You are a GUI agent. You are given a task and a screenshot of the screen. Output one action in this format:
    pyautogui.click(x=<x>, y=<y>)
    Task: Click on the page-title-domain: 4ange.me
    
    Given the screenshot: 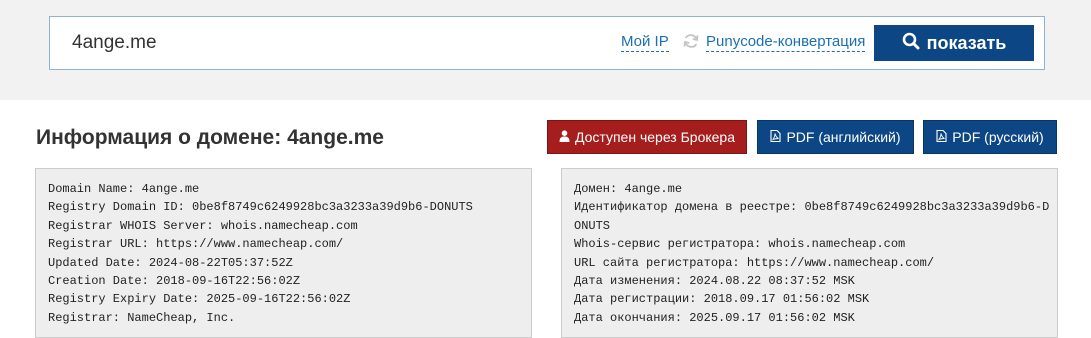 What is the action you would take?
    pyautogui.click(x=335, y=137)
    